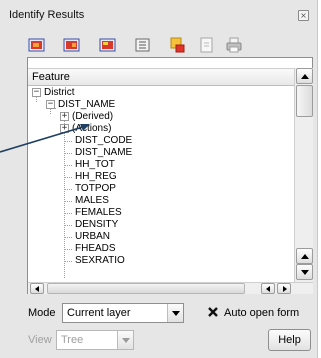 Image resolution: width=321 pixels, height=358 pixels. What do you see at coordinates (37, 45) in the screenshot?
I see `expand-tree-icon` at bounding box center [37, 45].